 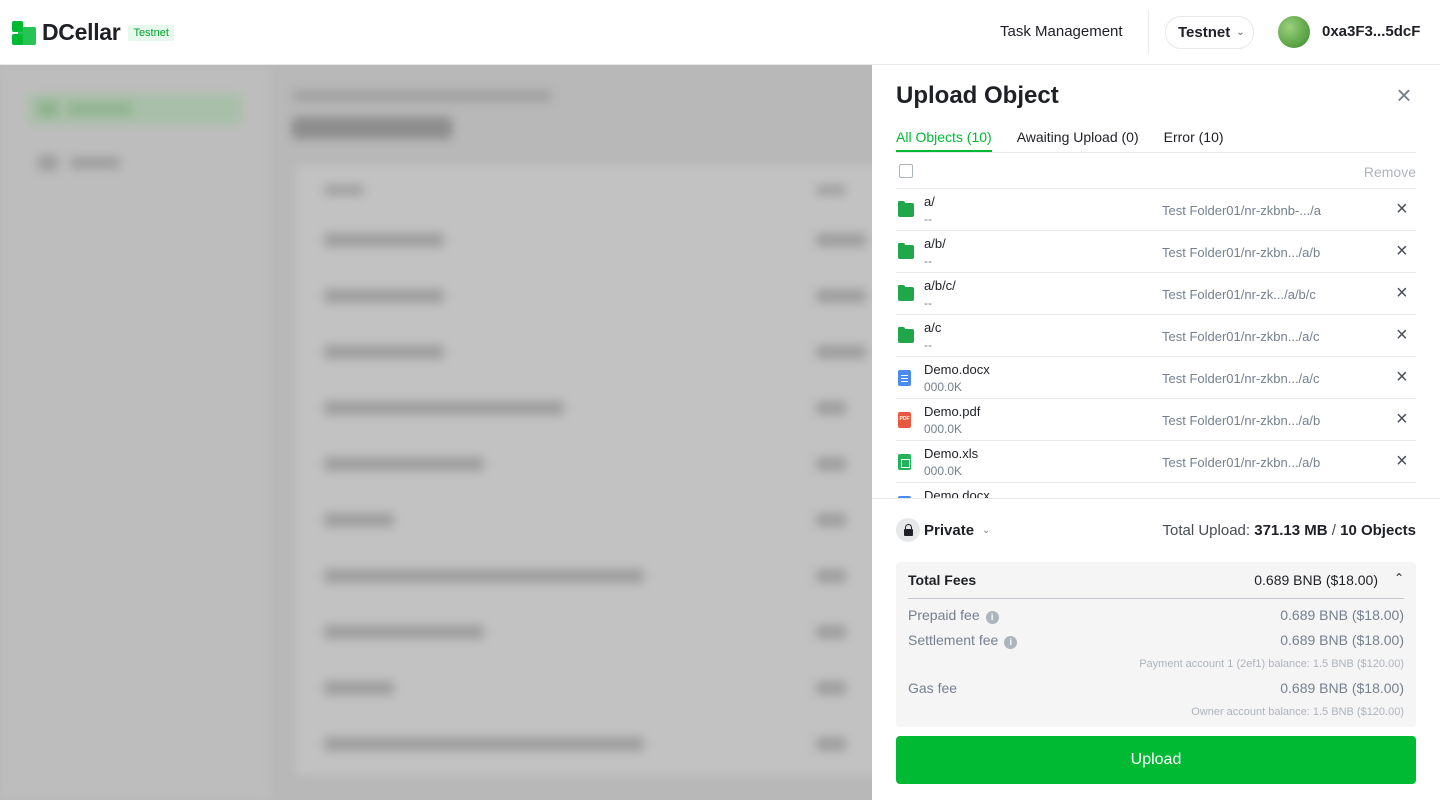 What do you see at coordinates (944, 615) in the screenshot?
I see `prepaid-fee-label: Prepaid fee` at bounding box center [944, 615].